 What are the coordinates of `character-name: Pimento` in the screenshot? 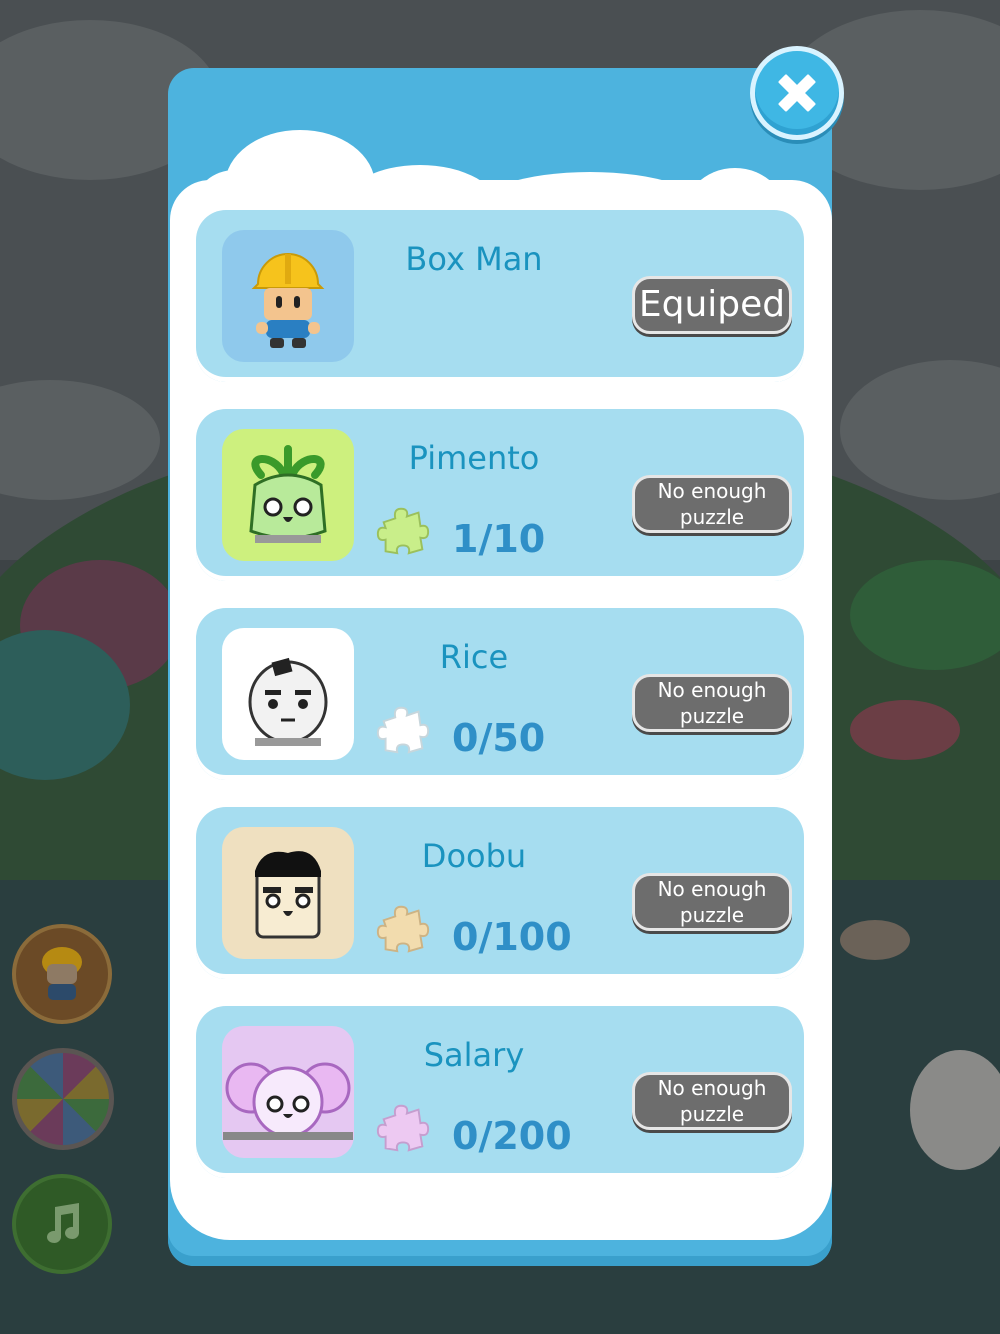 It's located at (474, 458).